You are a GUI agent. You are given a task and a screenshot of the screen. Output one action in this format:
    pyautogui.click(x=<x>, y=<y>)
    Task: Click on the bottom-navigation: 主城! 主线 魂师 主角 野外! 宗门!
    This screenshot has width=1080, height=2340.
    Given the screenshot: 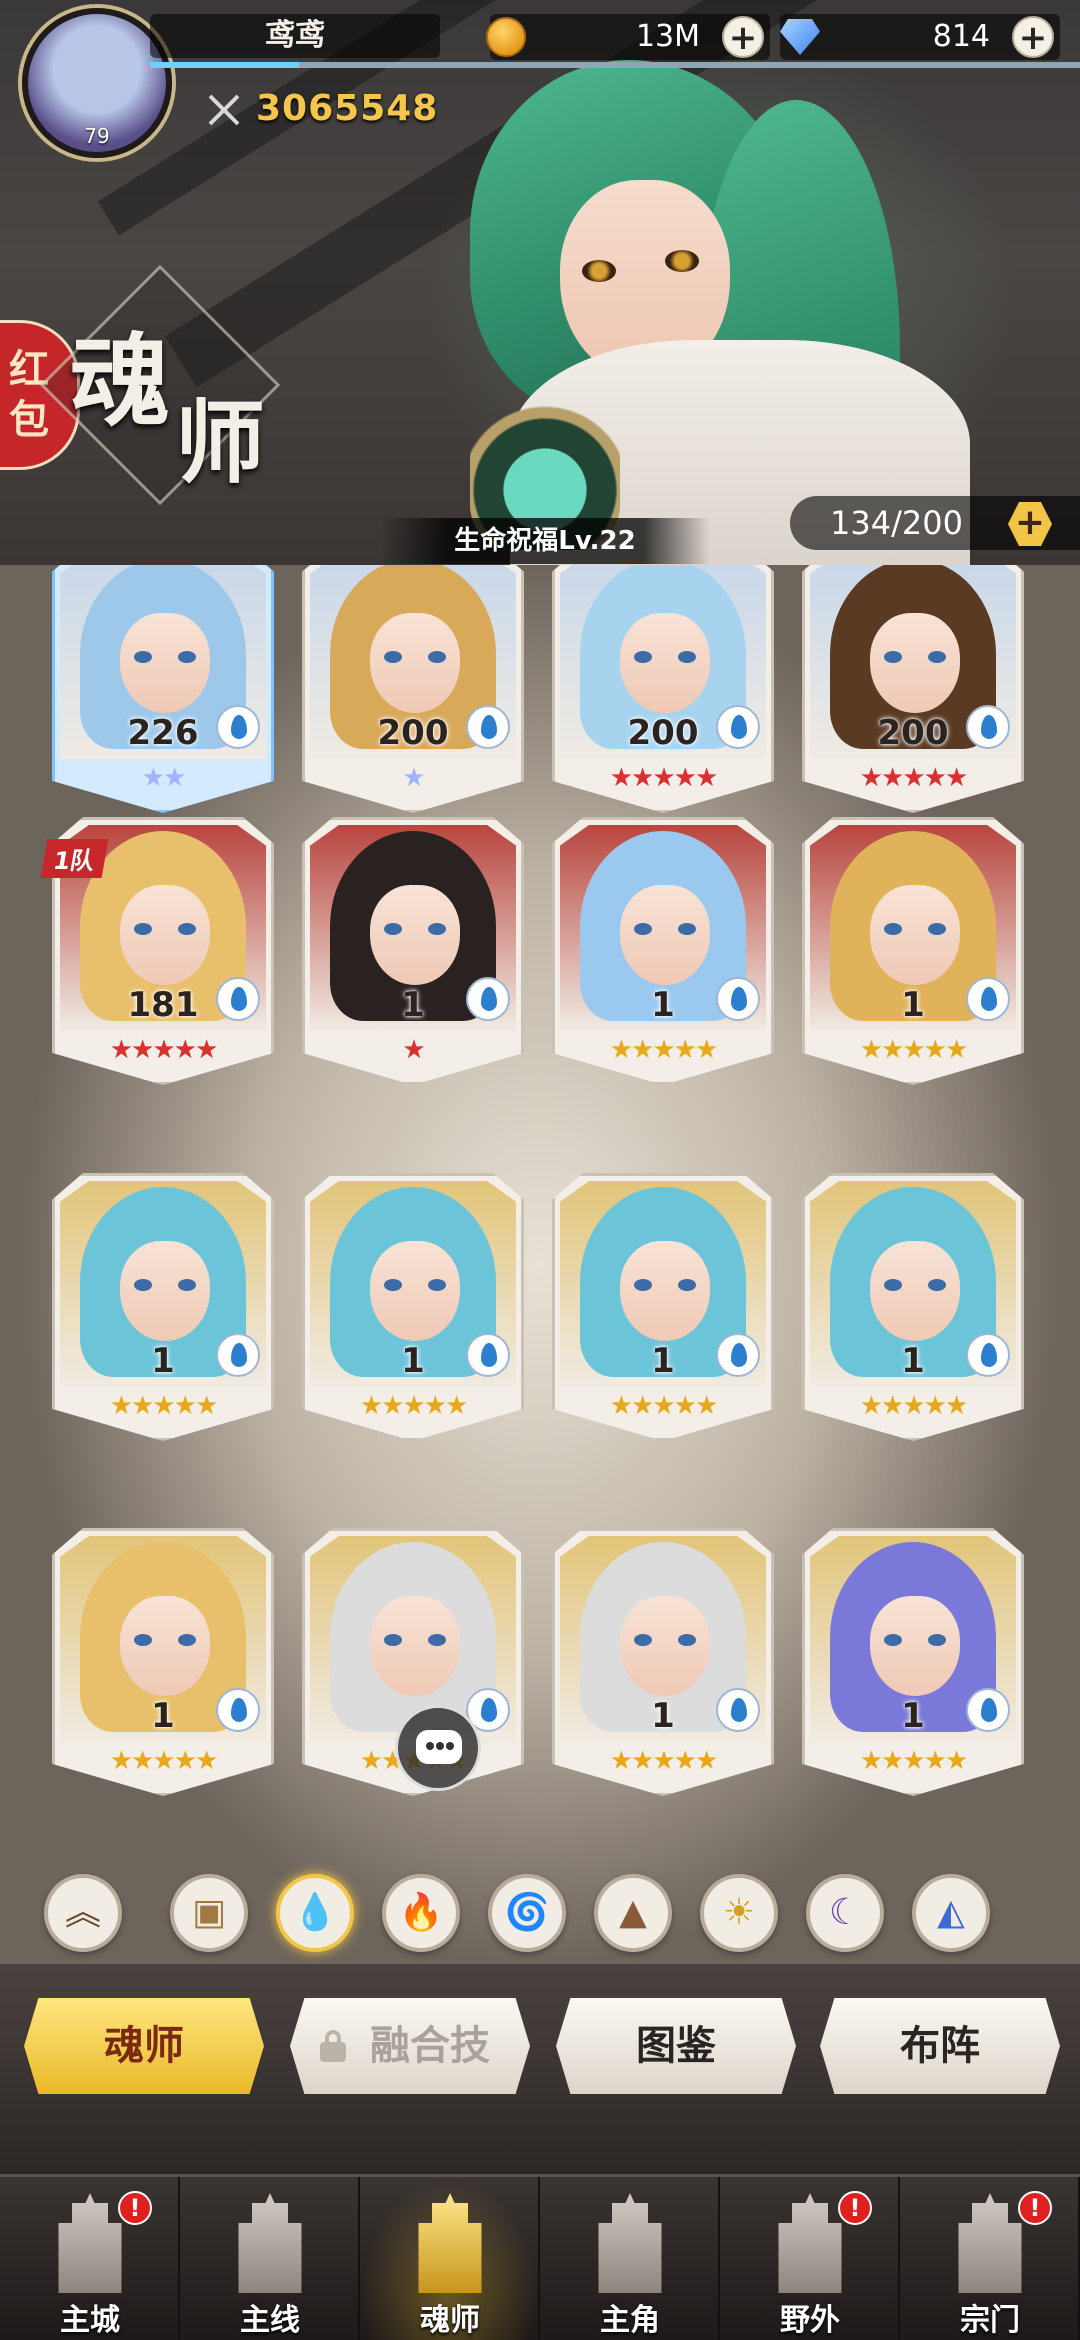 What is the action you would take?
    pyautogui.click(x=540, y=2257)
    